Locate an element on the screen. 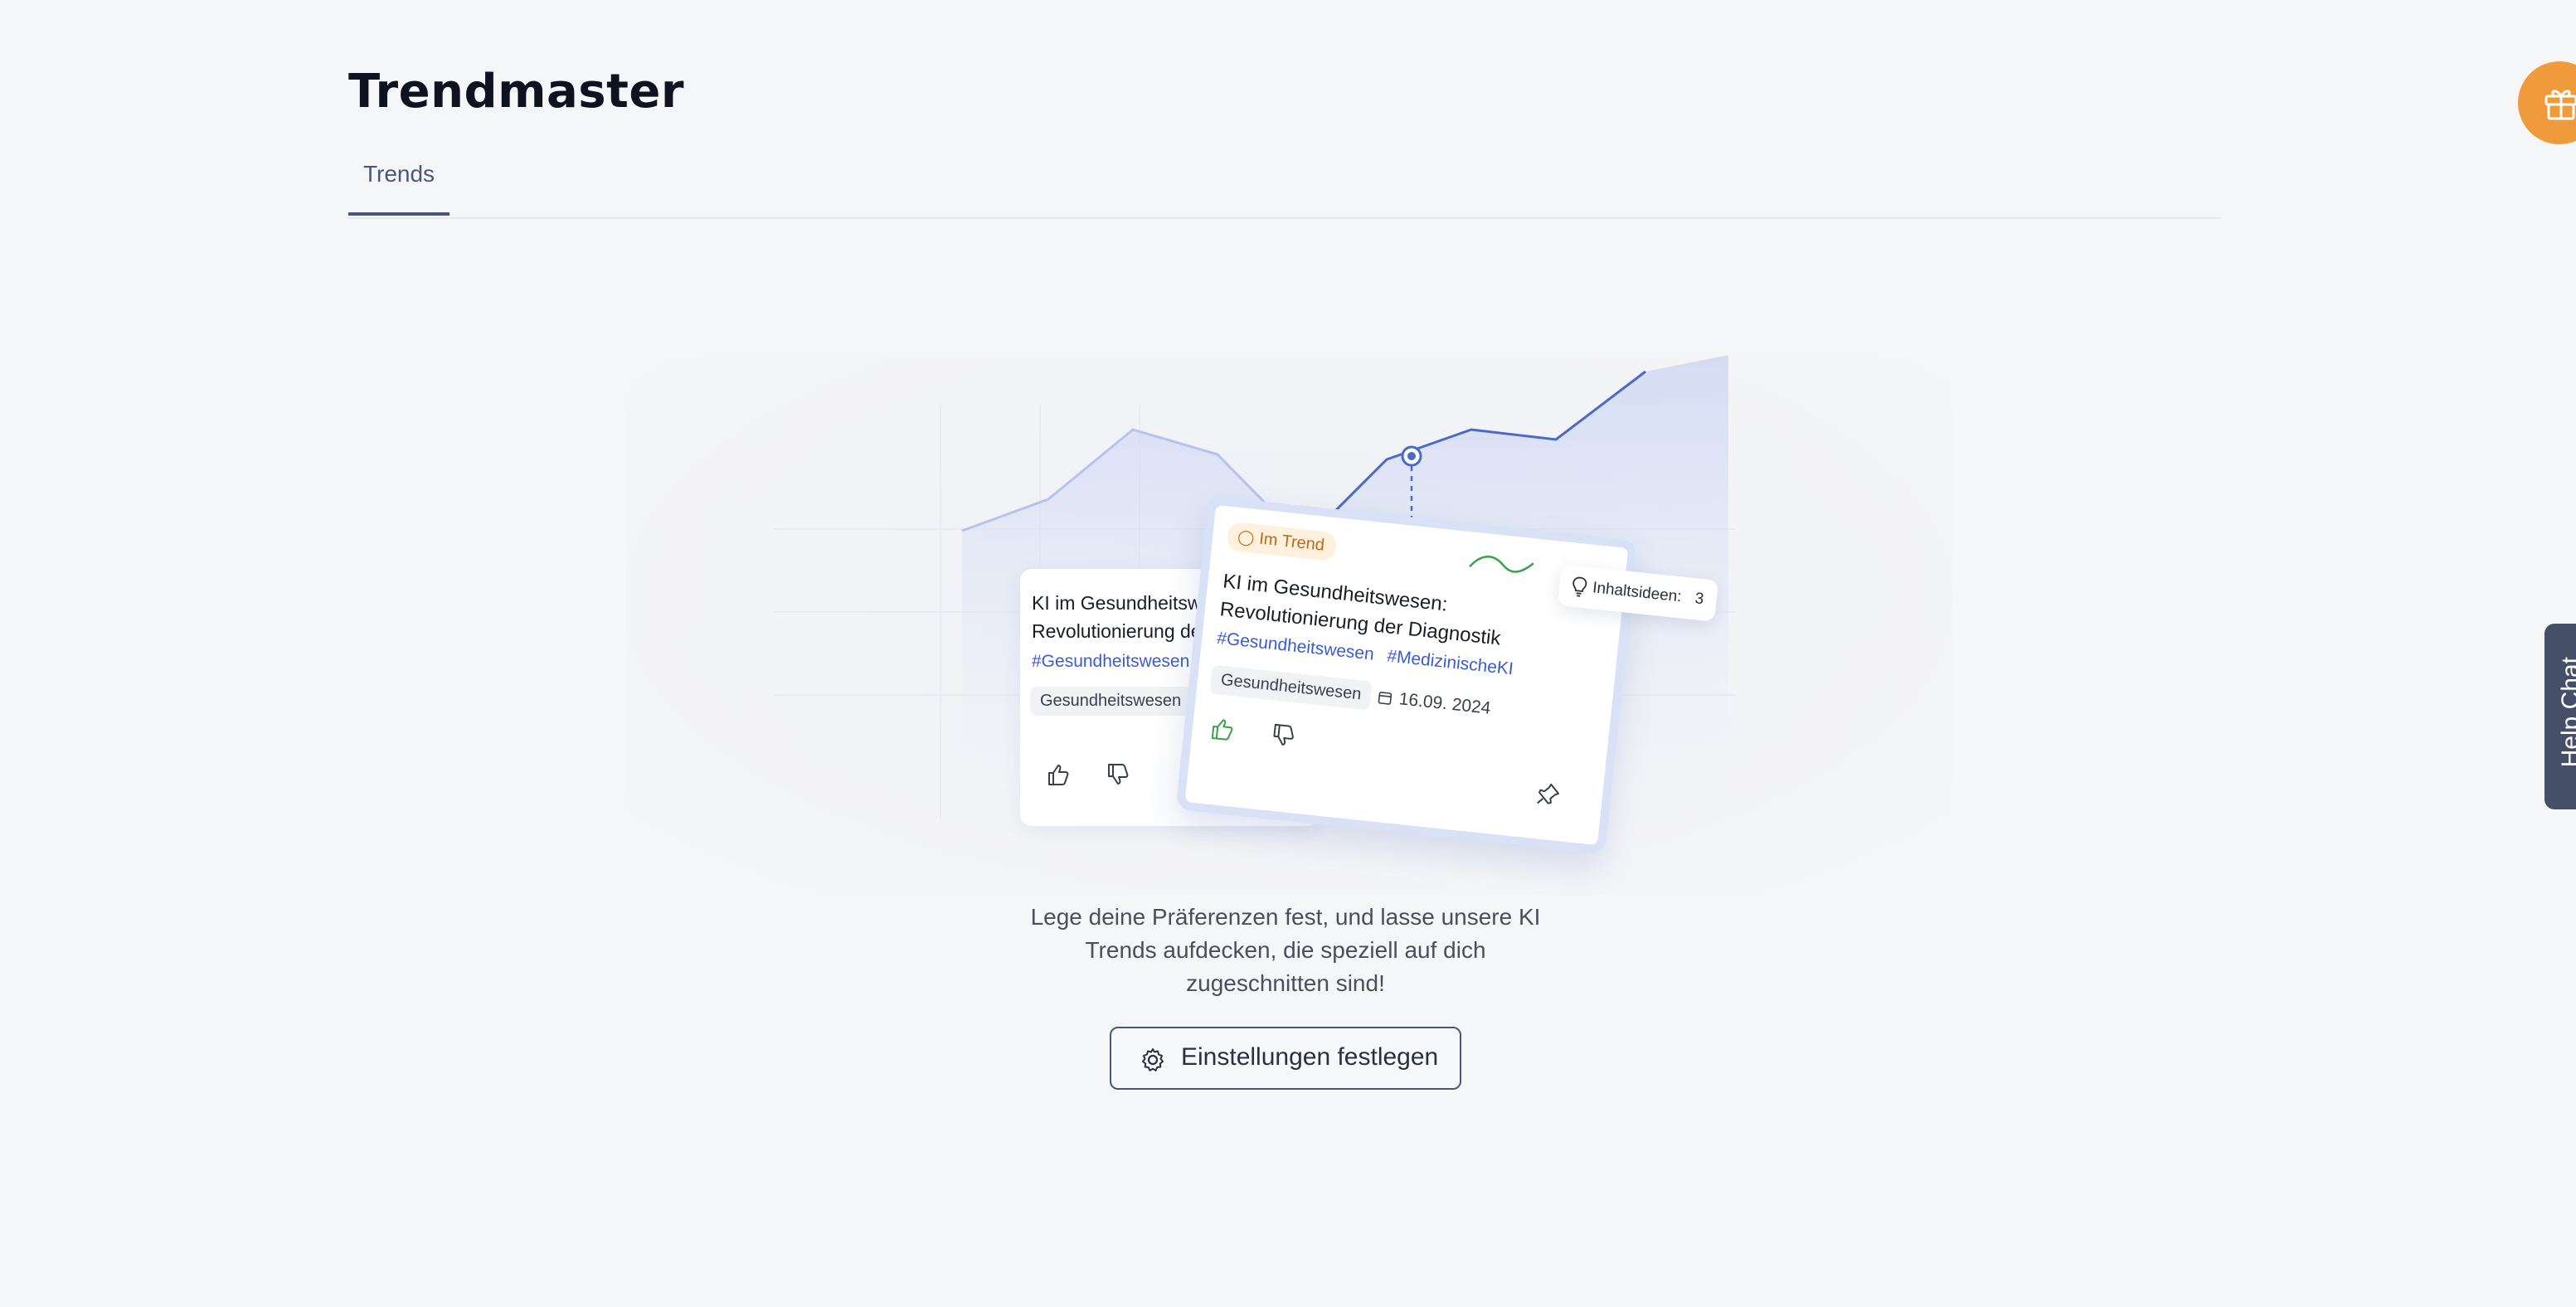 This screenshot has width=2576, height=1307. settings-button: Einstellungen festlegen is located at coordinates (1286, 1058).